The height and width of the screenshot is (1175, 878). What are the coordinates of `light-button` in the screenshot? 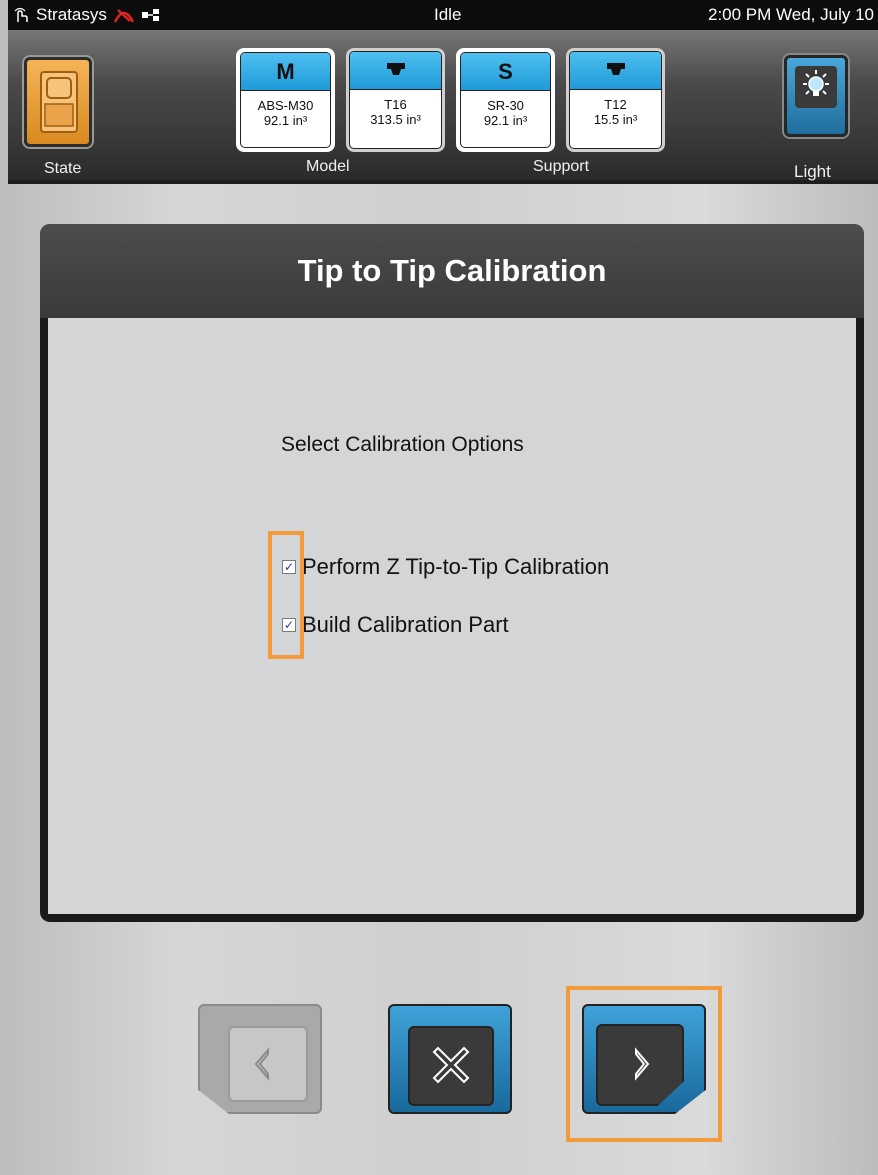 It's located at (816, 96).